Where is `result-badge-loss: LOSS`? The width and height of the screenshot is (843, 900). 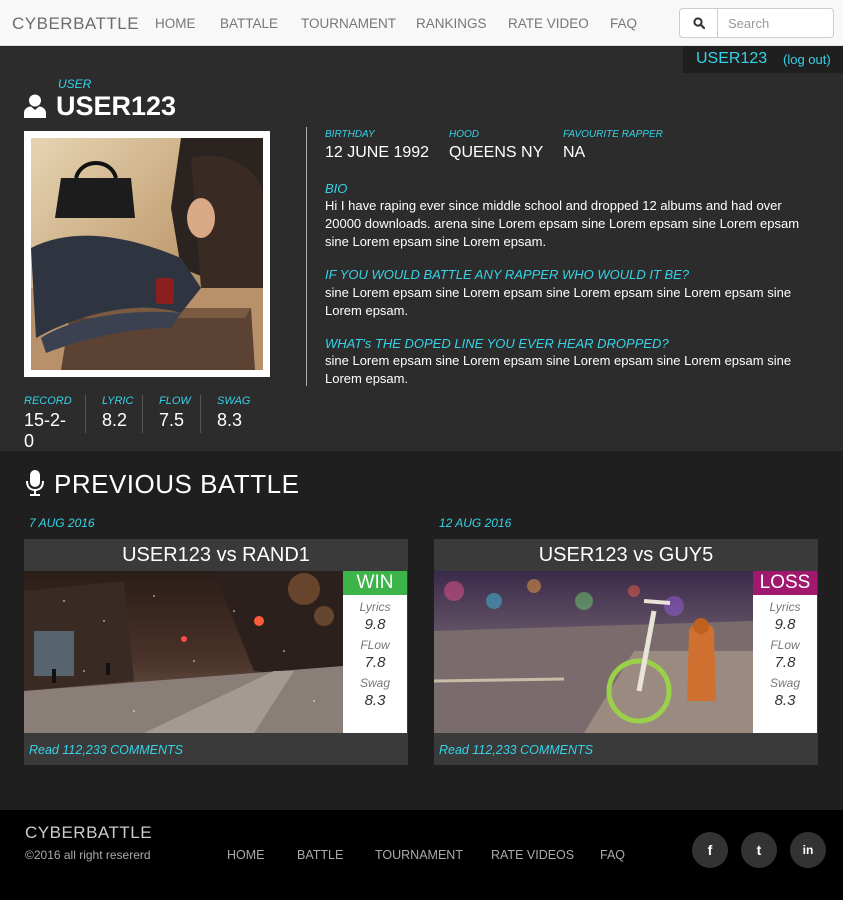 result-badge-loss: LOSS is located at coordinates (785, 583).